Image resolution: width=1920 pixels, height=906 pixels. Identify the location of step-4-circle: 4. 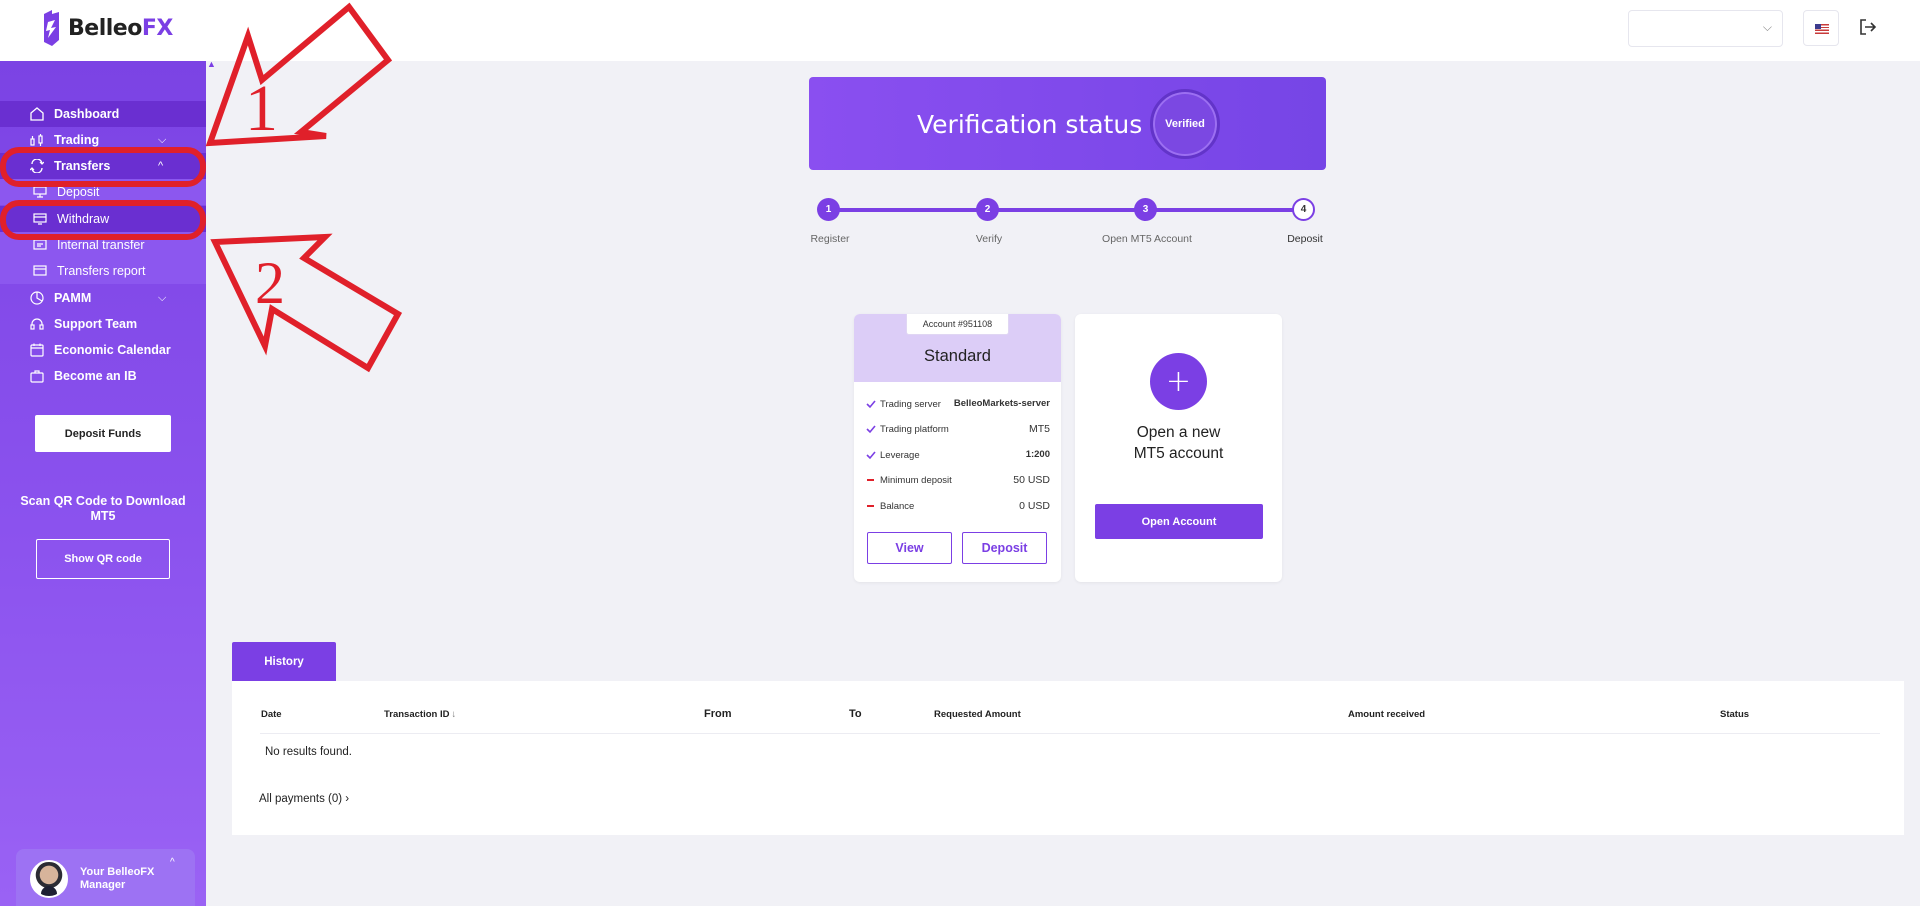
(1303, 209).